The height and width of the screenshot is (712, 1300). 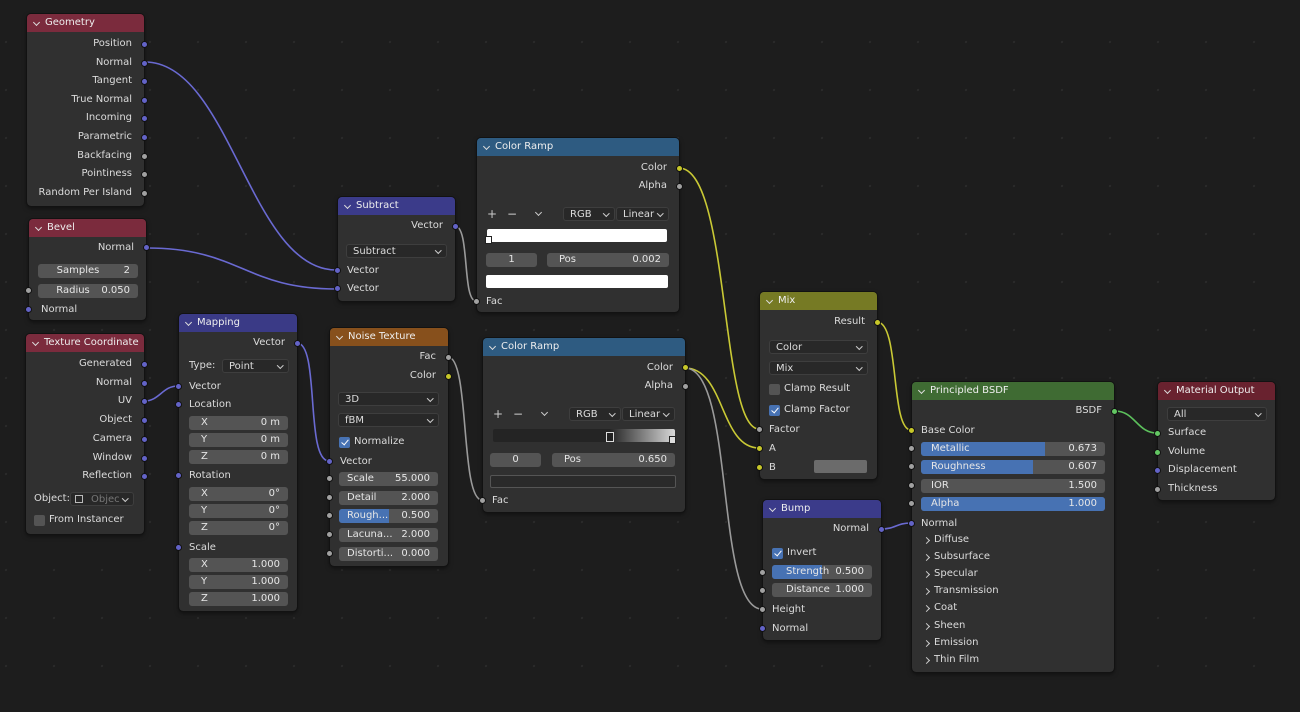 What do you see at coordinates (822, 572) in the screenshot?
I see `bump-strength-slider: Strength 0.500` at bounding box center [822, 572].